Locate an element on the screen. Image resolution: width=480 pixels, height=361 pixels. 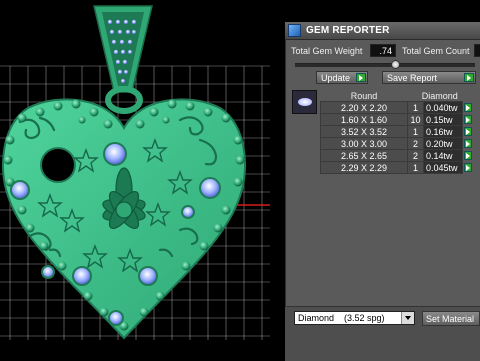
gem-size: 1.60 X 1.60 is located at coordinates (364, 119).